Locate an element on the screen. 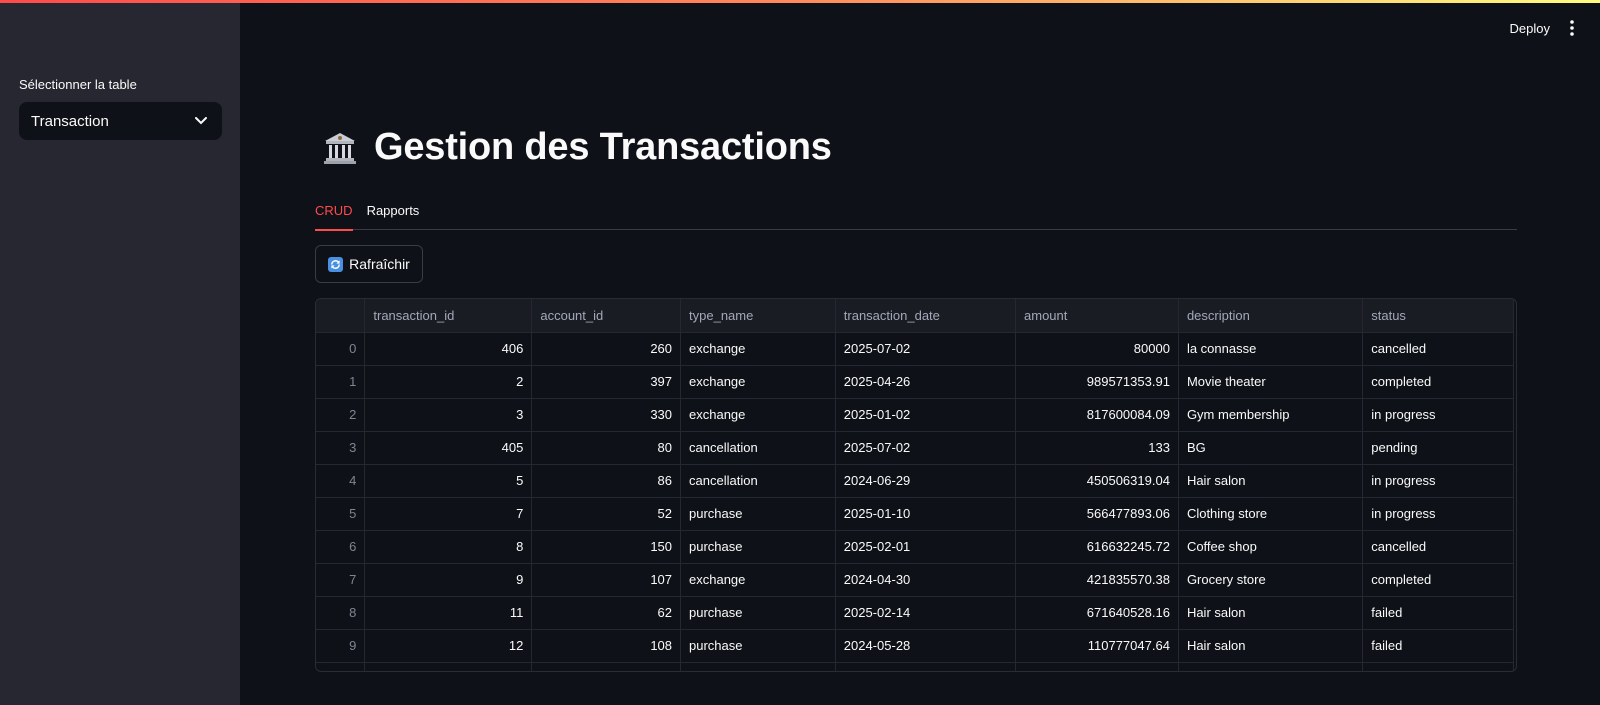 The image size is (1600, 705). table-cell: 107 is located at coordinates (606, 580).